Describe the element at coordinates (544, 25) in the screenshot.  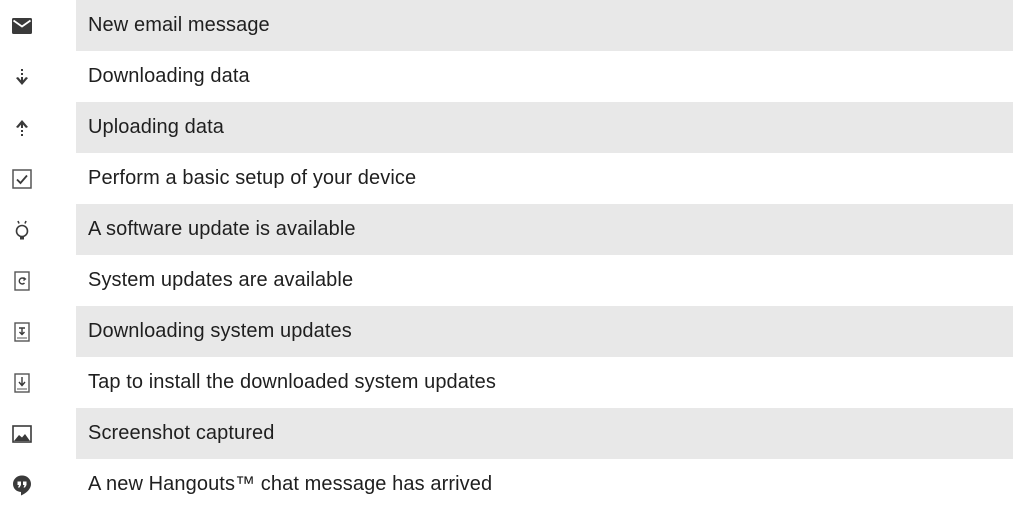
I see `row-label: New email message` at that location.